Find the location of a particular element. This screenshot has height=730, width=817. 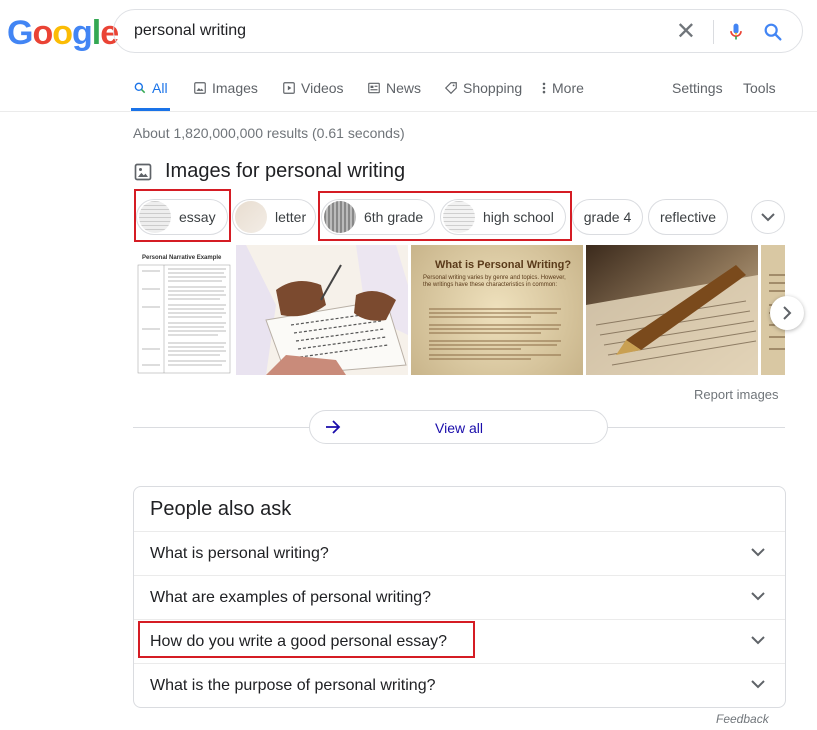

tab-shopping: Shopping is located at coordinates (483, 88).